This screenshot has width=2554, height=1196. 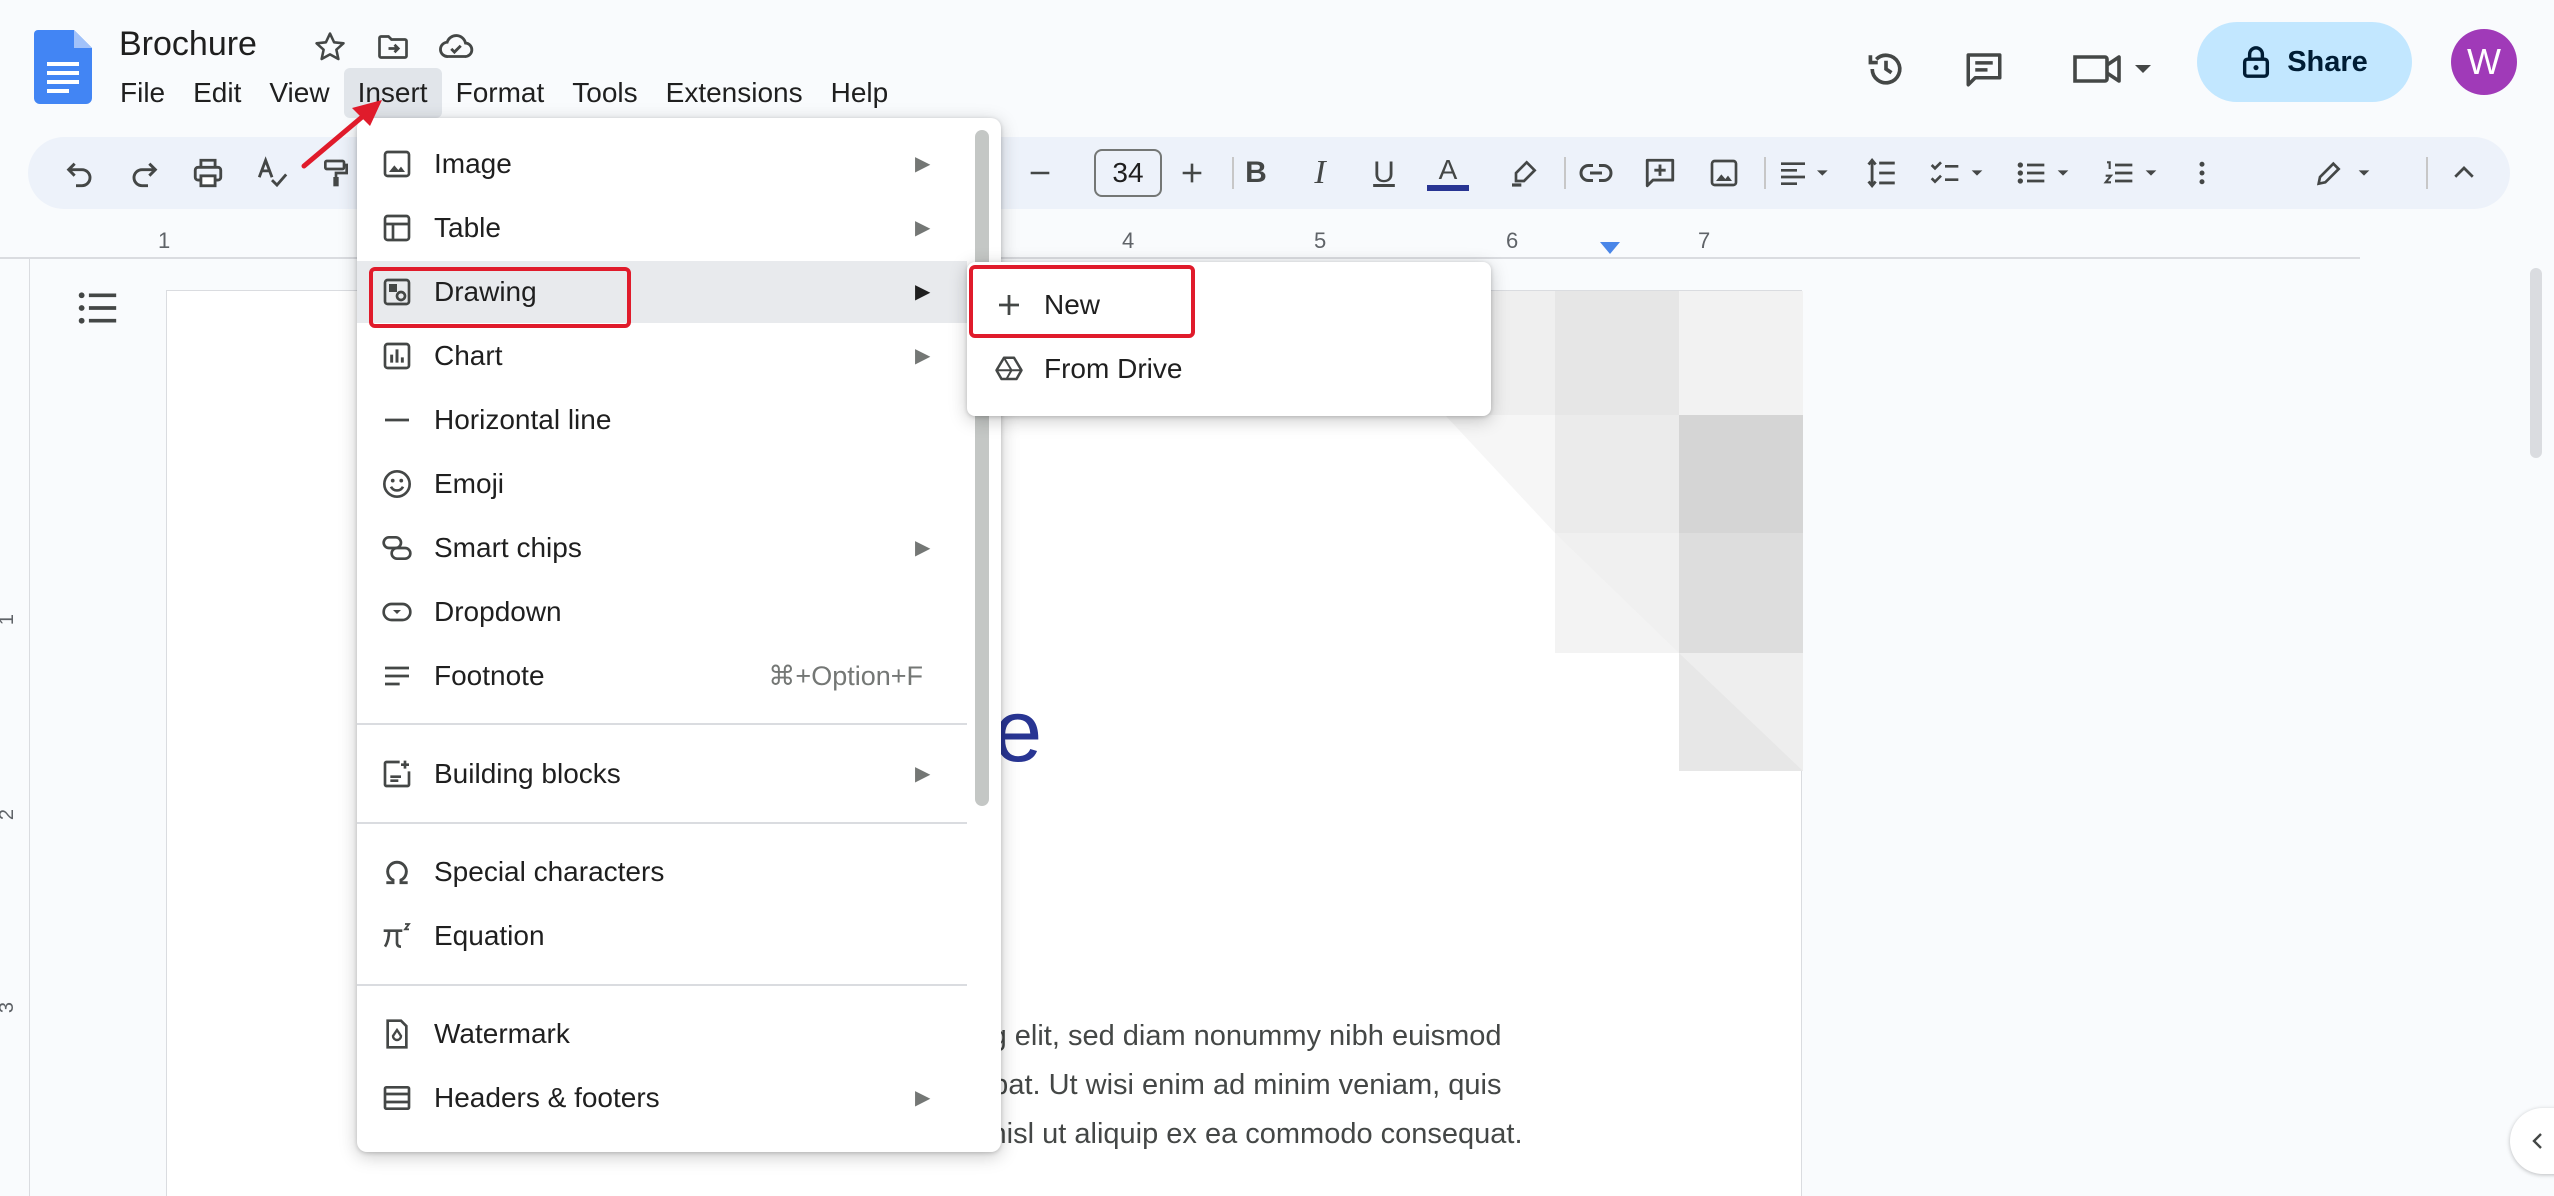 I want to click on collapse-toolbar-icon, so click(x=2464, y=173).